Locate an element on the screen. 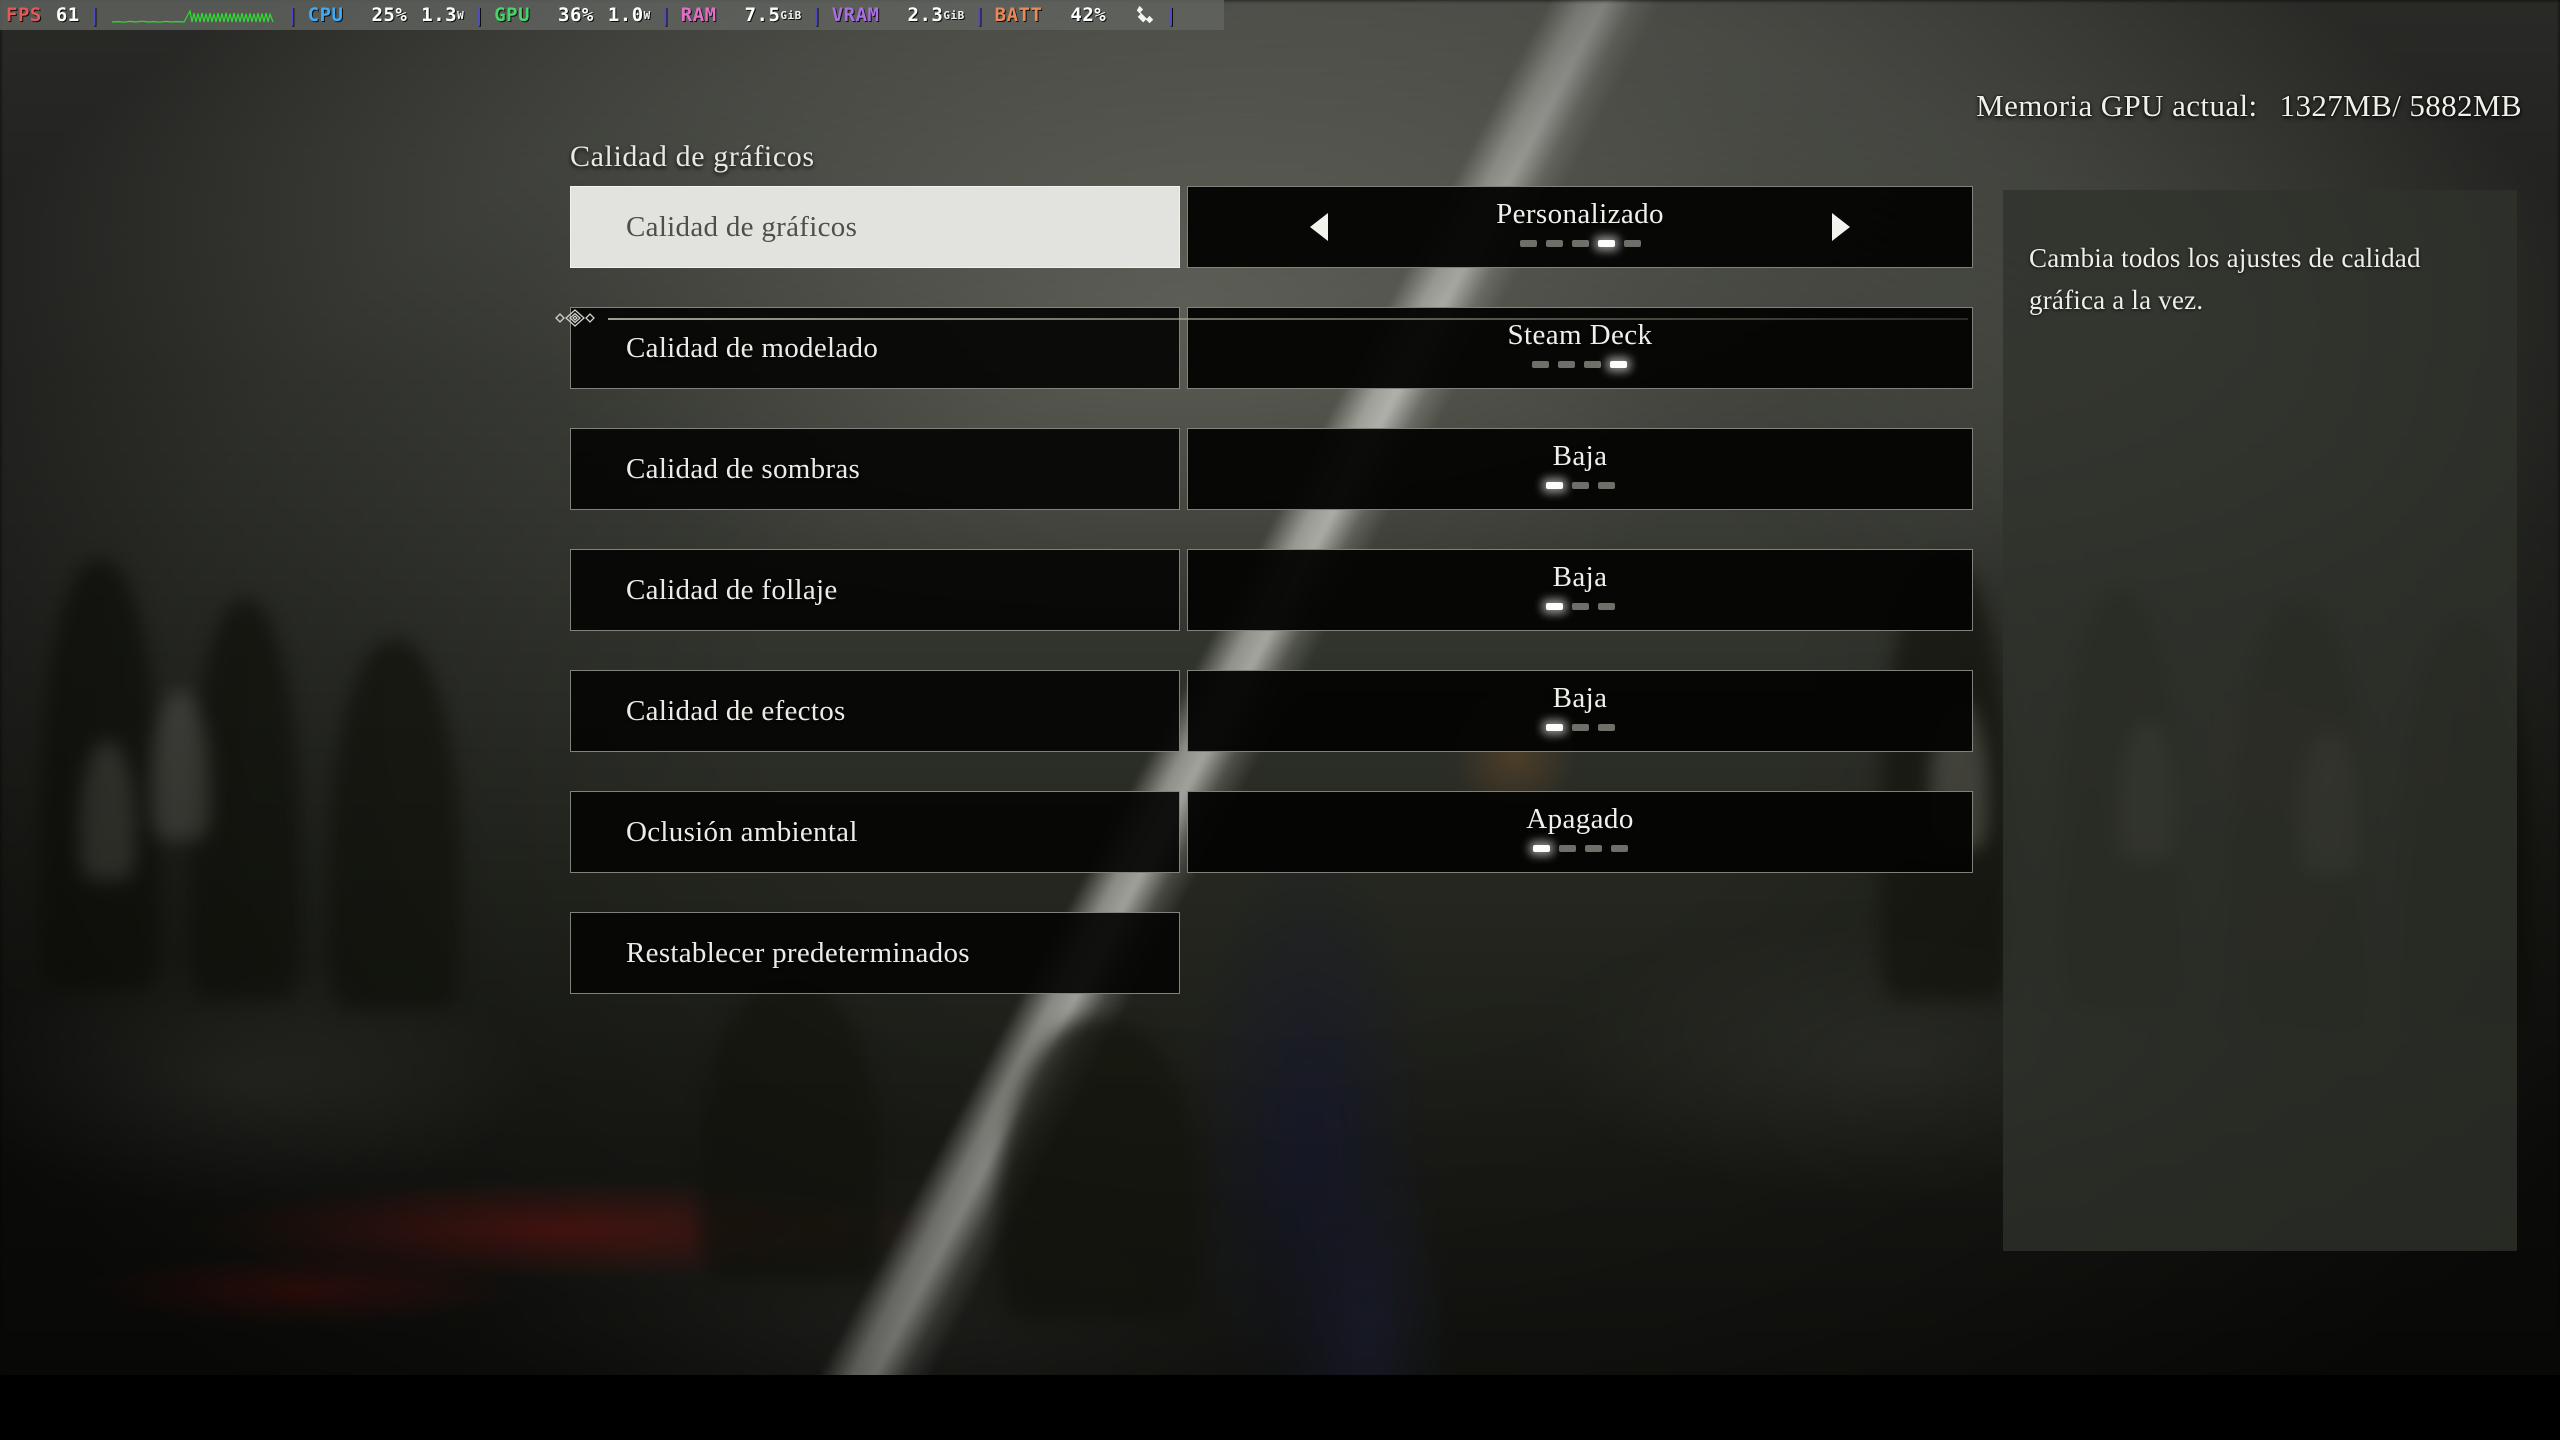  row-label-shadow-quality: Calidad de sombras is located at coordinates (875, 469).